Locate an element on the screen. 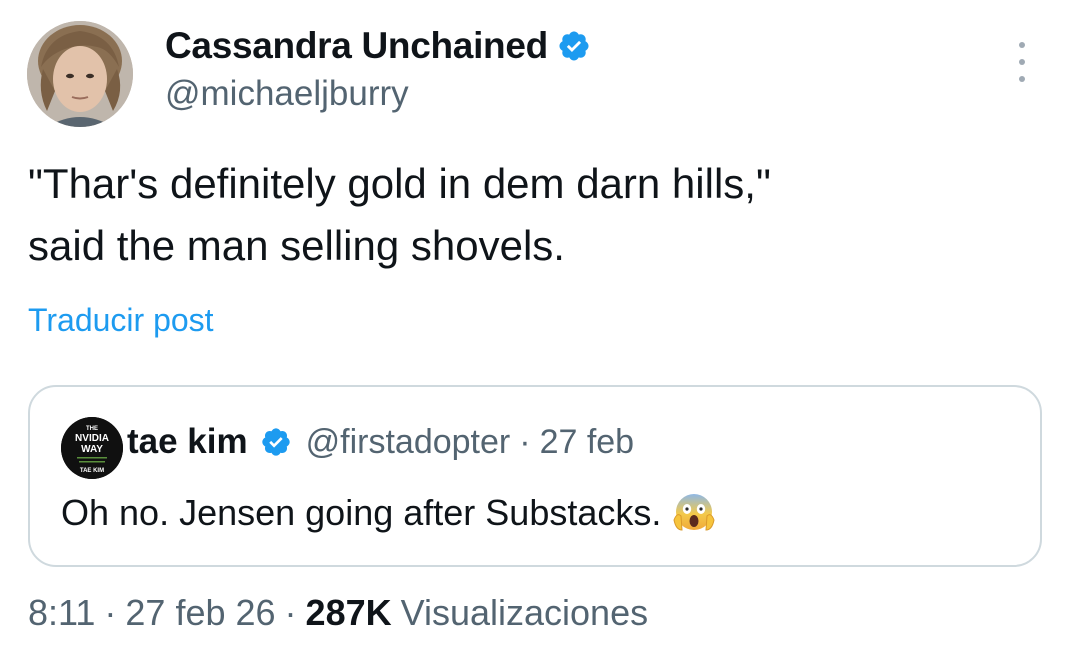 This screenshot has width=1074, height=665. logo-text: THE is located at coordinates (92, 429).